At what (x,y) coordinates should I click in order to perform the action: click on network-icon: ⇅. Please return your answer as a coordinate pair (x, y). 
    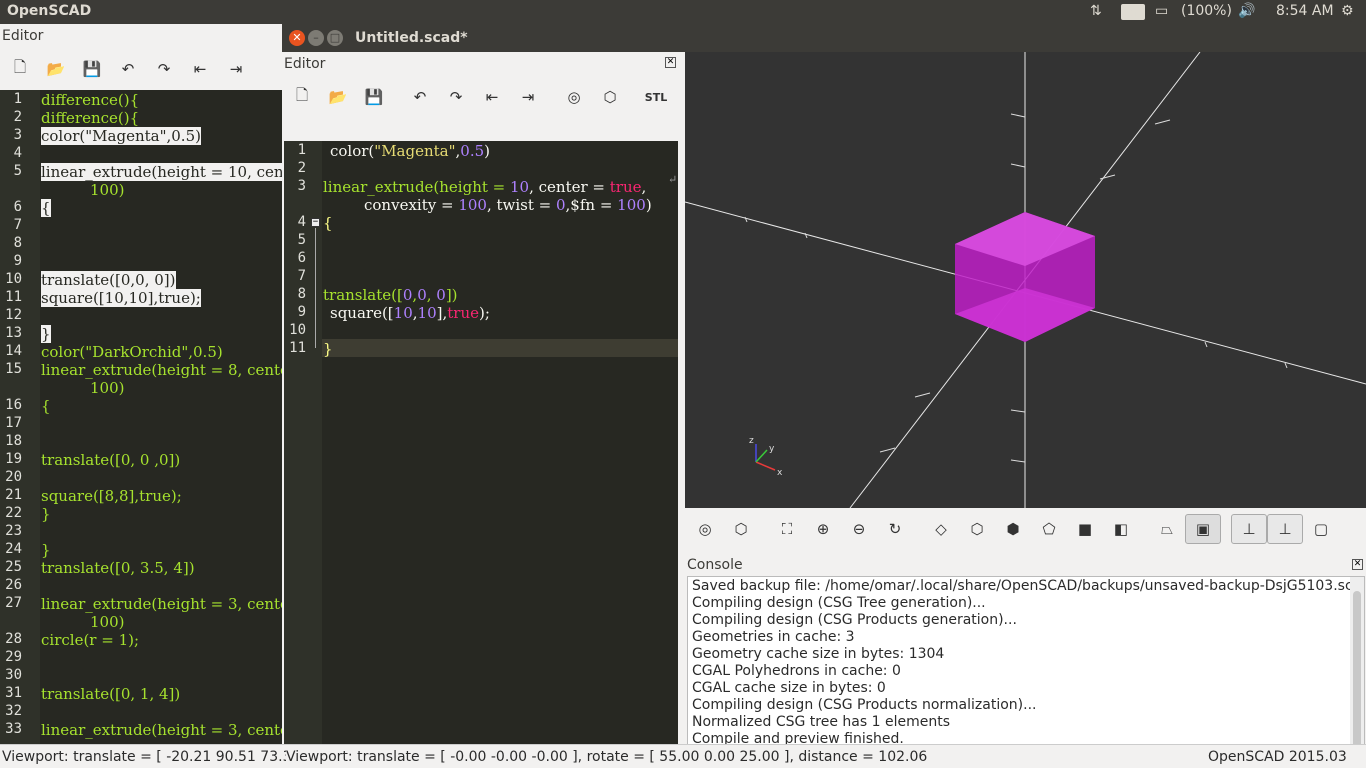
    Looking at the image, I should click on (1096, 11).